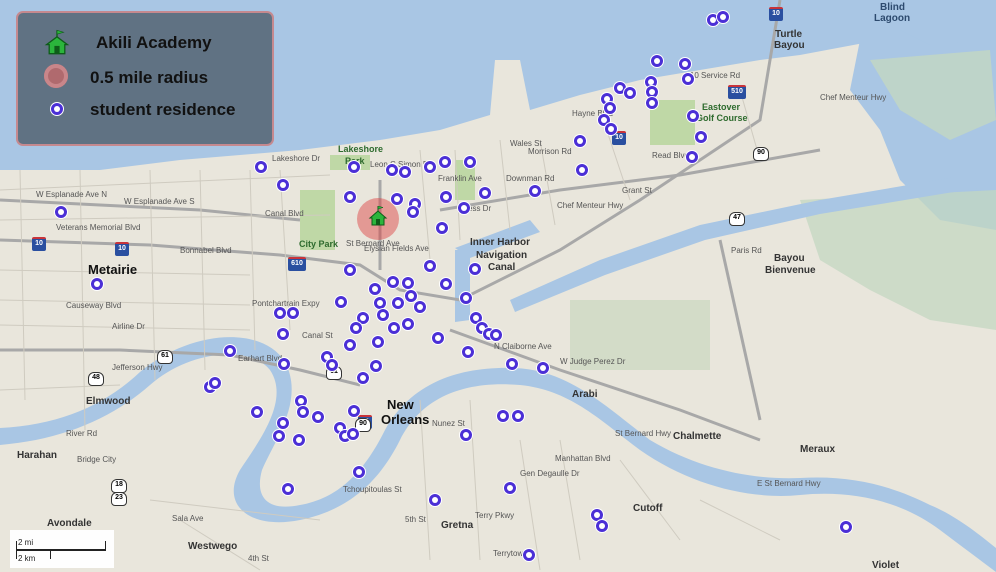 This screenshot has width=996, height=572. I want to click on label-esplanade-s: W Esplanade Ave S, so click(159, 201).